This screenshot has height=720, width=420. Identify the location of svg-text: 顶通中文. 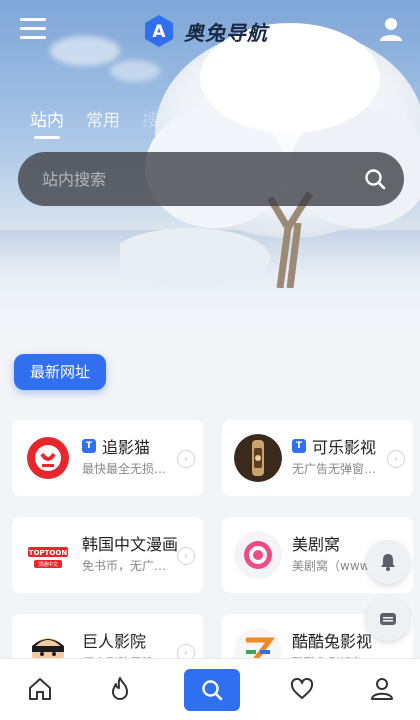
(48, 564).